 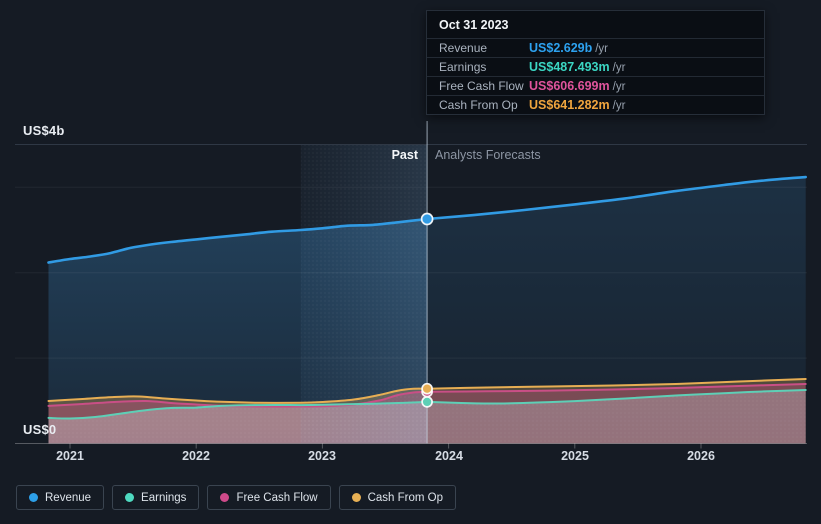 I want to click on x-tick-2023: 2023, so click(x=322, y=456).